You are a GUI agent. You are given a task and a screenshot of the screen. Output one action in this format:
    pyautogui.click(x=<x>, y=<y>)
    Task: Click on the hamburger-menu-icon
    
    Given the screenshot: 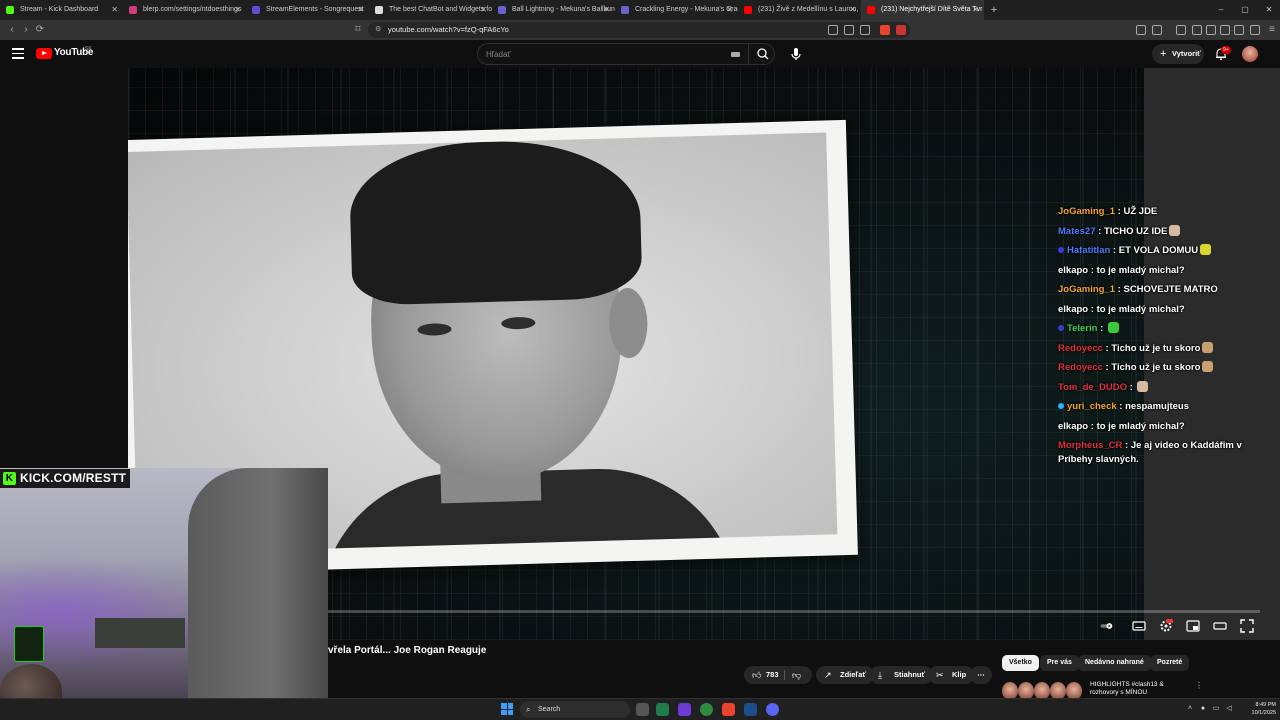 What is the action you would take?
    pyautogui.click(x=18, y=54)
    